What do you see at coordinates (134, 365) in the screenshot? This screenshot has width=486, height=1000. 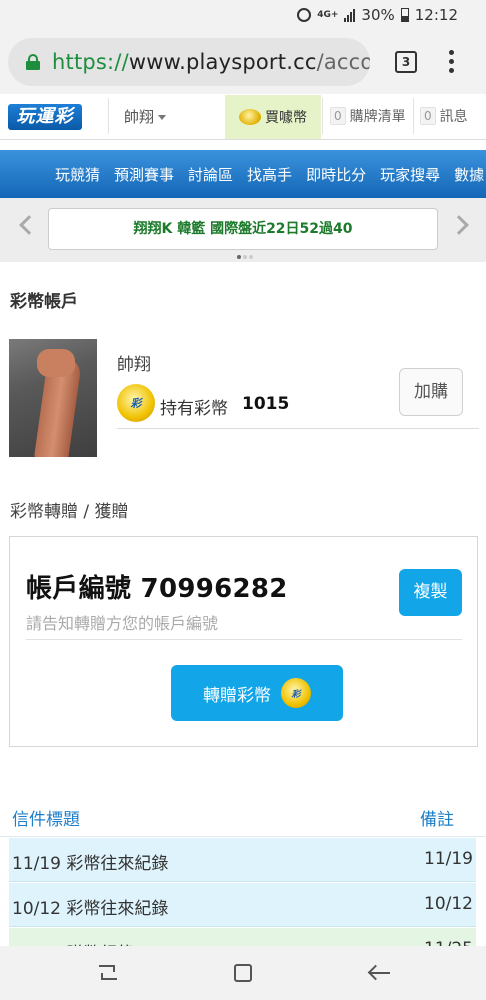 I see `user-name: 帥翔` at bounding box center [134, 365].